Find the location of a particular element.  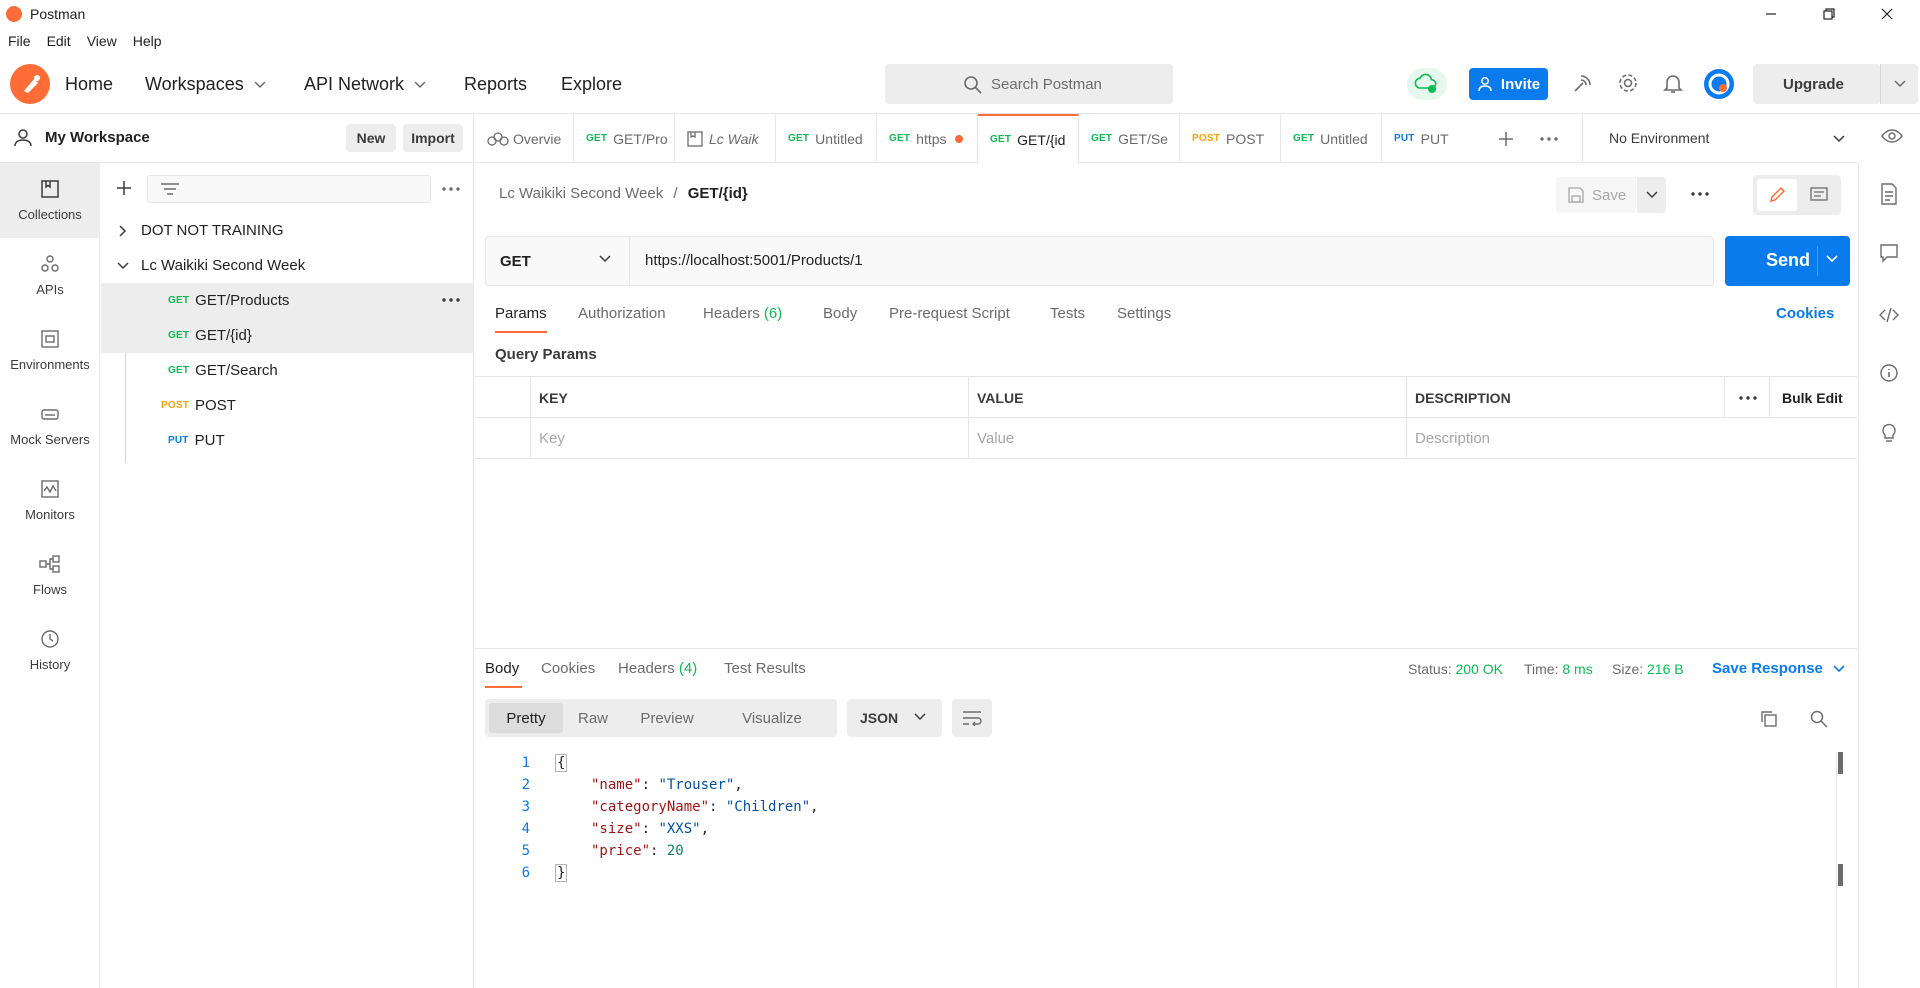

tab-untitled-1: GET Untitled is located at coordinates (826, 138).